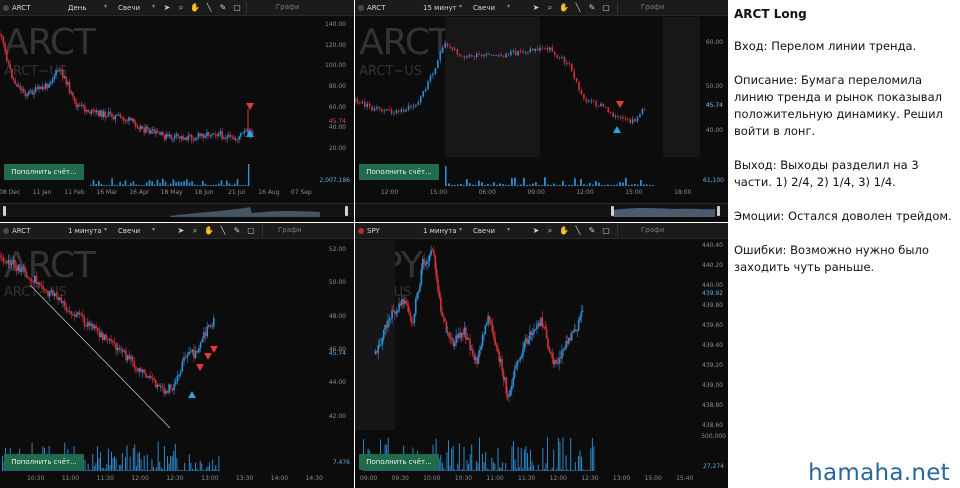 This screenshot has width=960, height=488. What do you see at coordinates (373, 231) in the screenshot?
I see `symbol-field: SPY` at bounding box center [373, 231].